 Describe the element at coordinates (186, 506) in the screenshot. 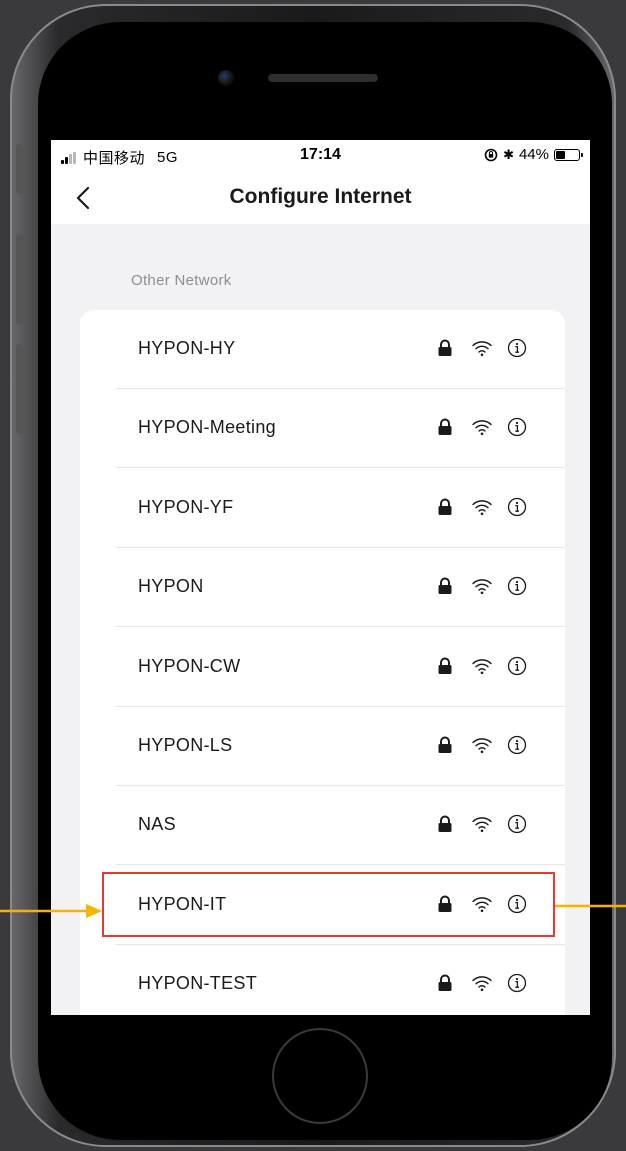

I see `network-name: HYPON-YF` at that location.